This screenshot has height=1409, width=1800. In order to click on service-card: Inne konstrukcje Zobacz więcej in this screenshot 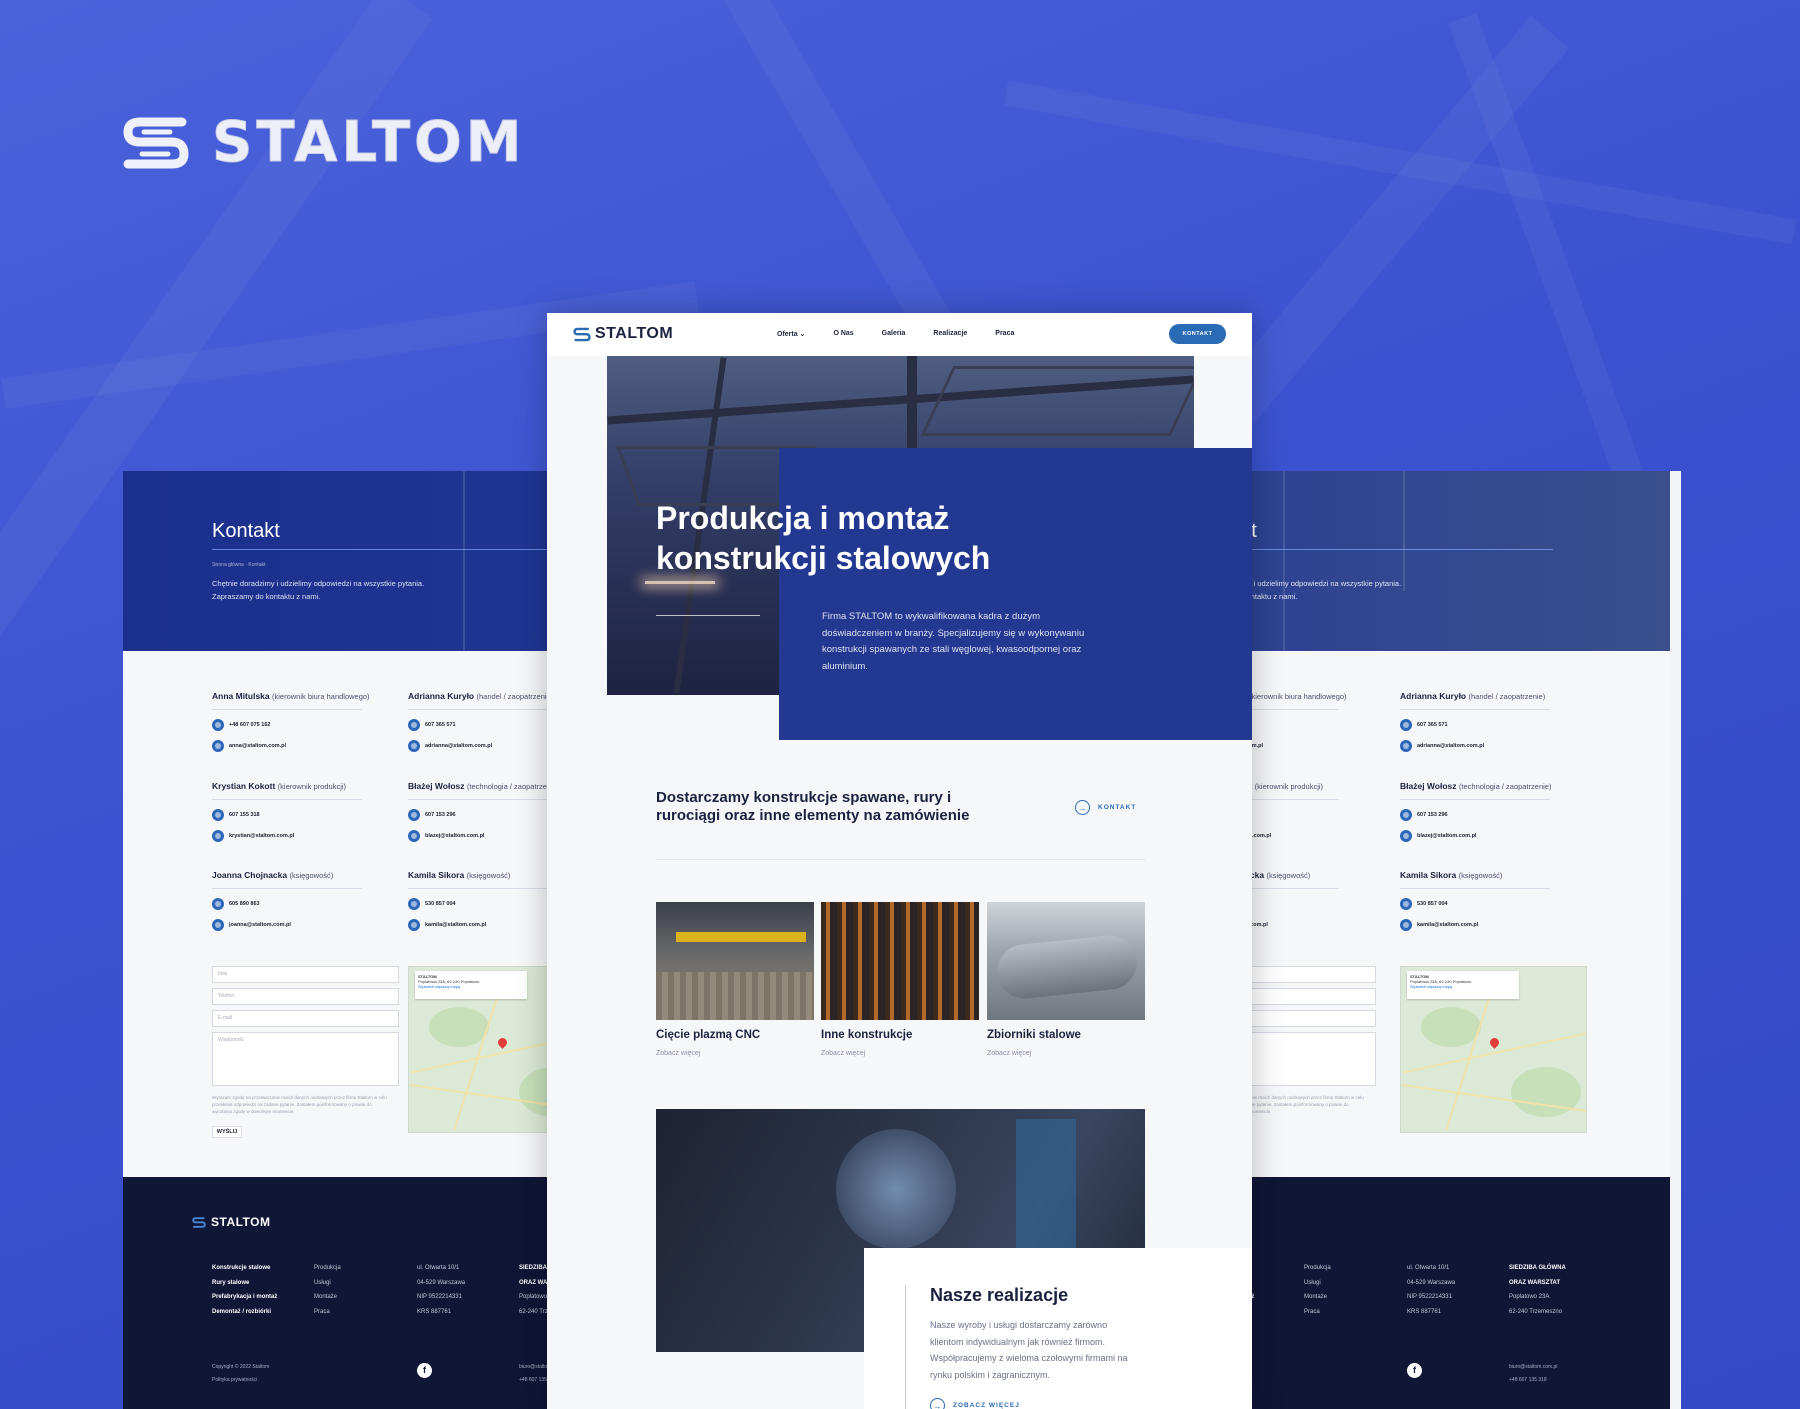, I will do `click(900, 979)`.